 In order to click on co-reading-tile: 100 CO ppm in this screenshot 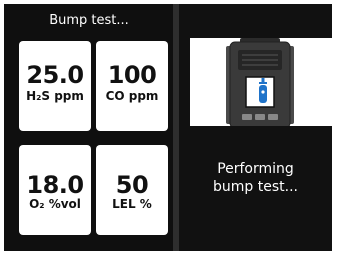, I will do `click(132, 86)`.